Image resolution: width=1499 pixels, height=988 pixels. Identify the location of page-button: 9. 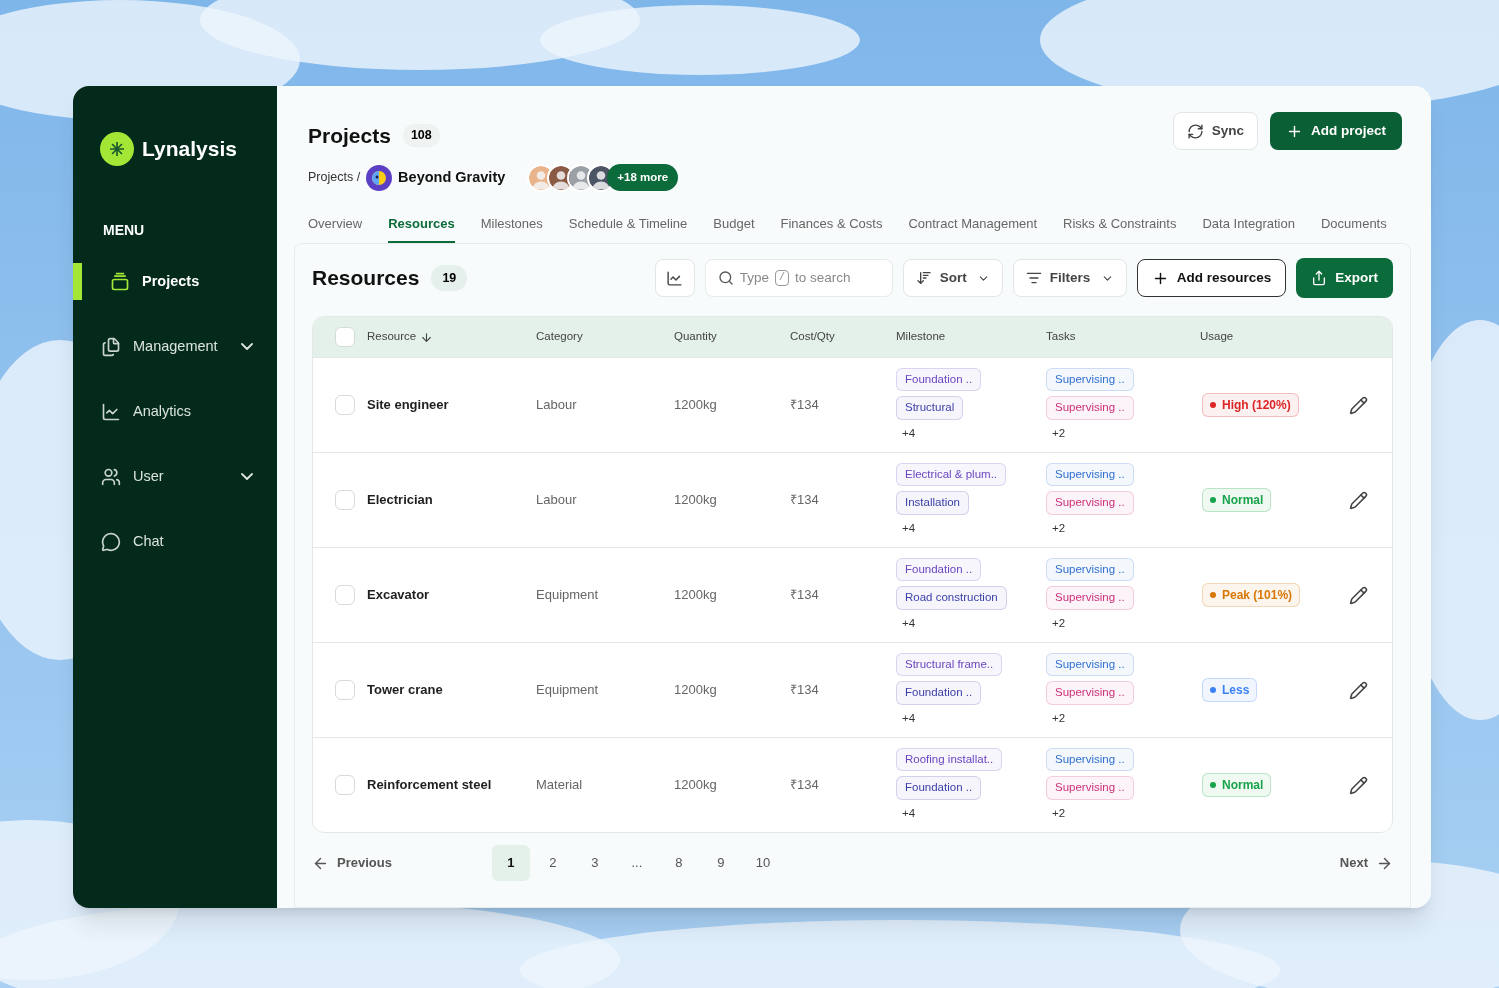
(720, 863).